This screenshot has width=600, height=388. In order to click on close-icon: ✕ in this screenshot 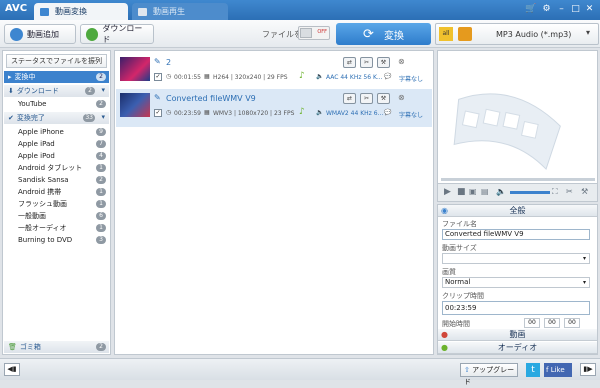, I will do `click(589, 9)`.